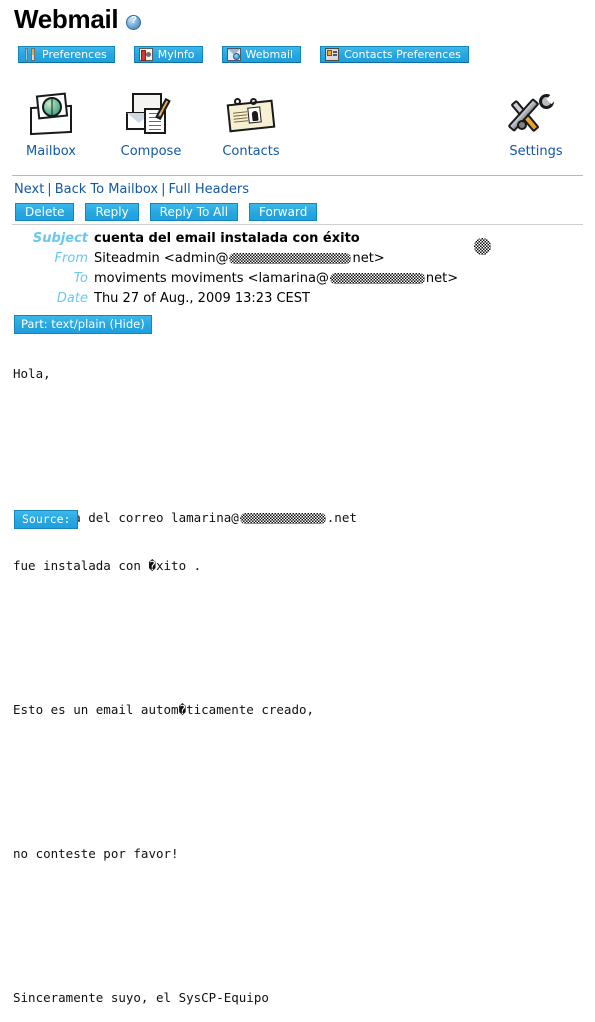 This screenshot has height=1022, width=595. I want to click on reply-to-all-button: Reply To All, so click(194, 212).